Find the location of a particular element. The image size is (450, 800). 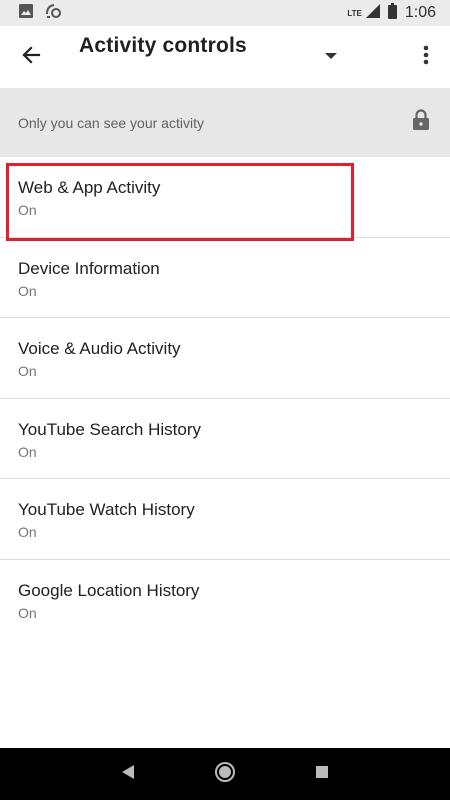

page-title: Activity controls is located at coordinates (163, 45).